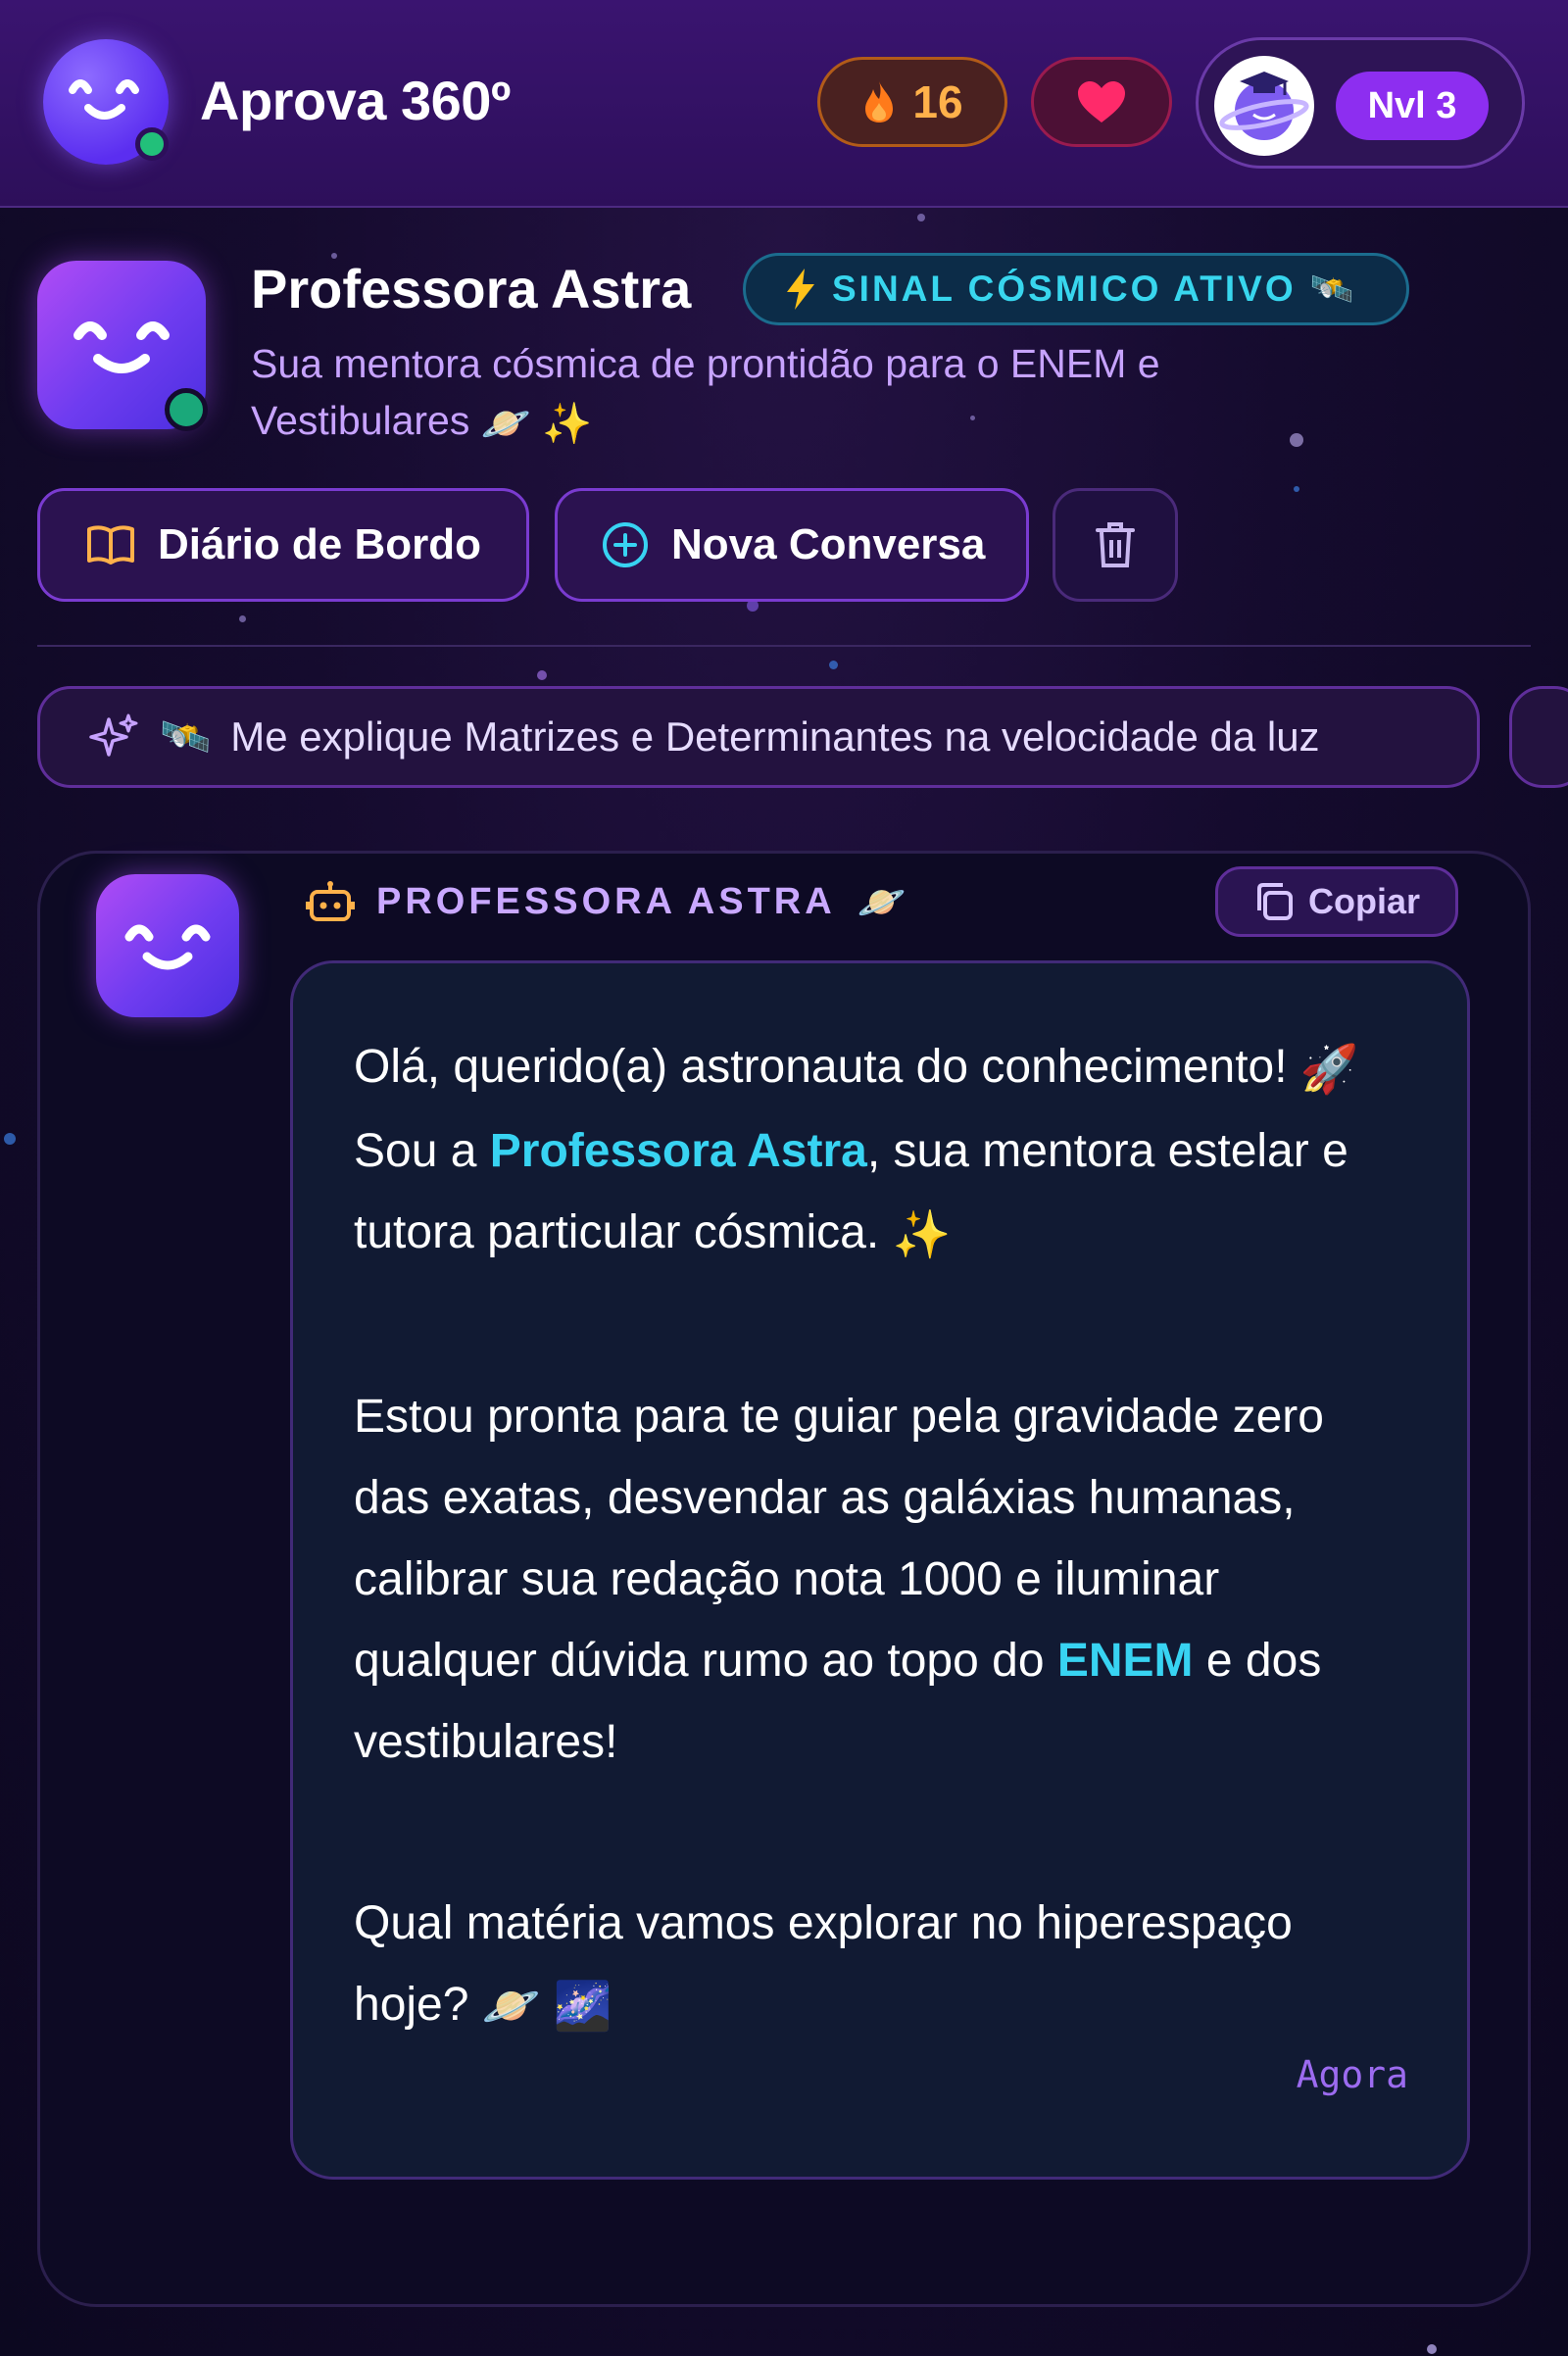  Describe the element at coordinates (1363, 901) in the screenshot. I see `copy-label: Copiar` at that location.